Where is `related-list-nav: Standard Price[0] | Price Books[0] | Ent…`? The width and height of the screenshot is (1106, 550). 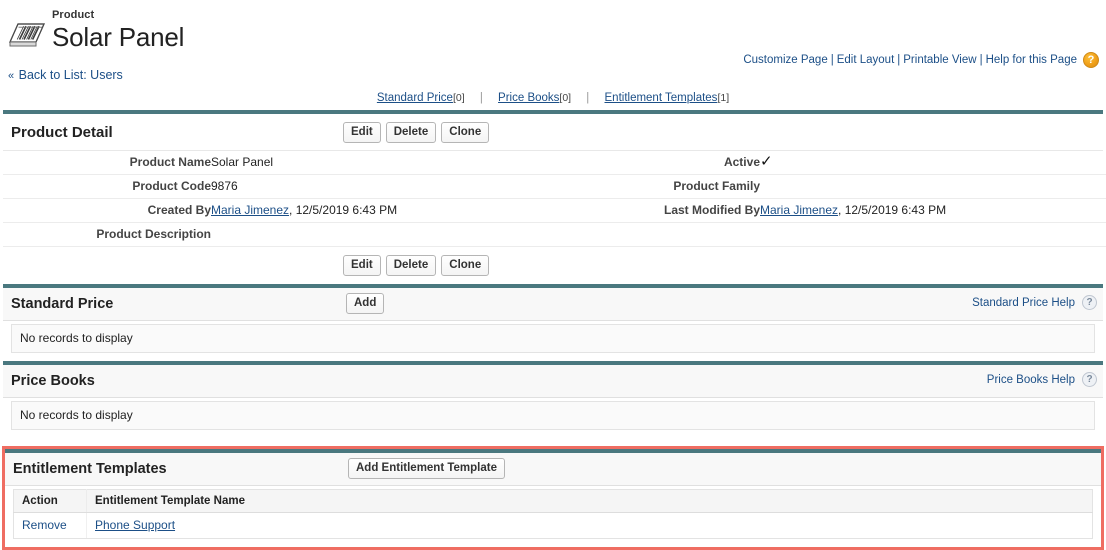 related-list-nav: Standard Price[0] | Price Books[0] | Ent… is located at coordinates (553, 96).